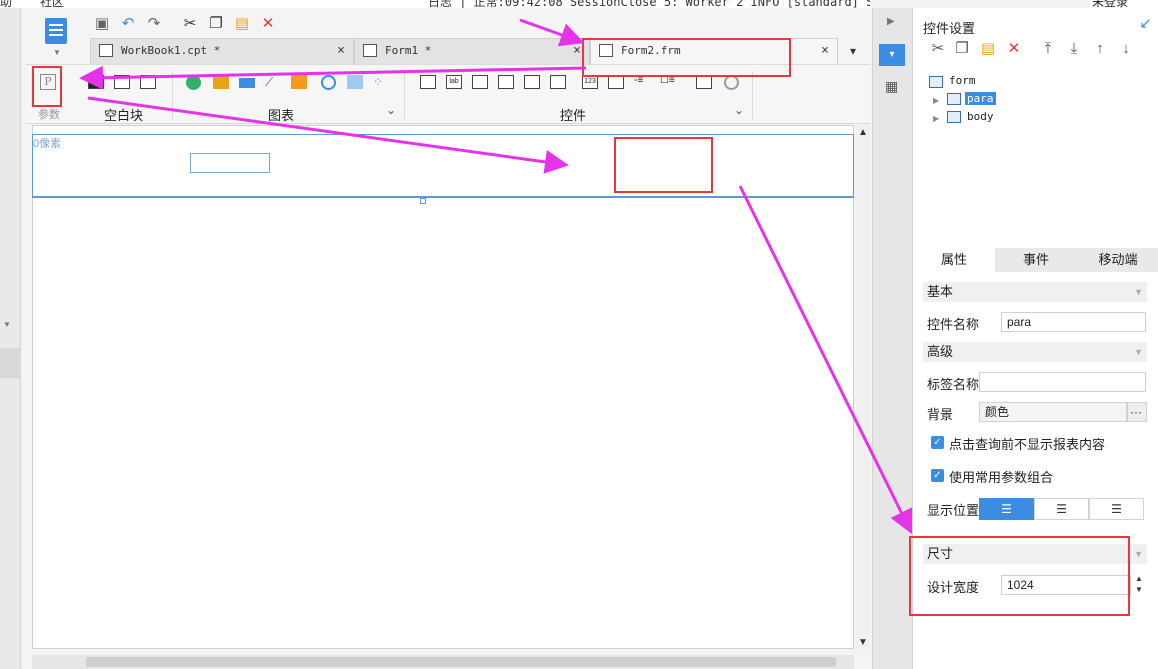 This screenshot has height=669, width=1158. I want to click on workbook-icon, so click(106, 50).